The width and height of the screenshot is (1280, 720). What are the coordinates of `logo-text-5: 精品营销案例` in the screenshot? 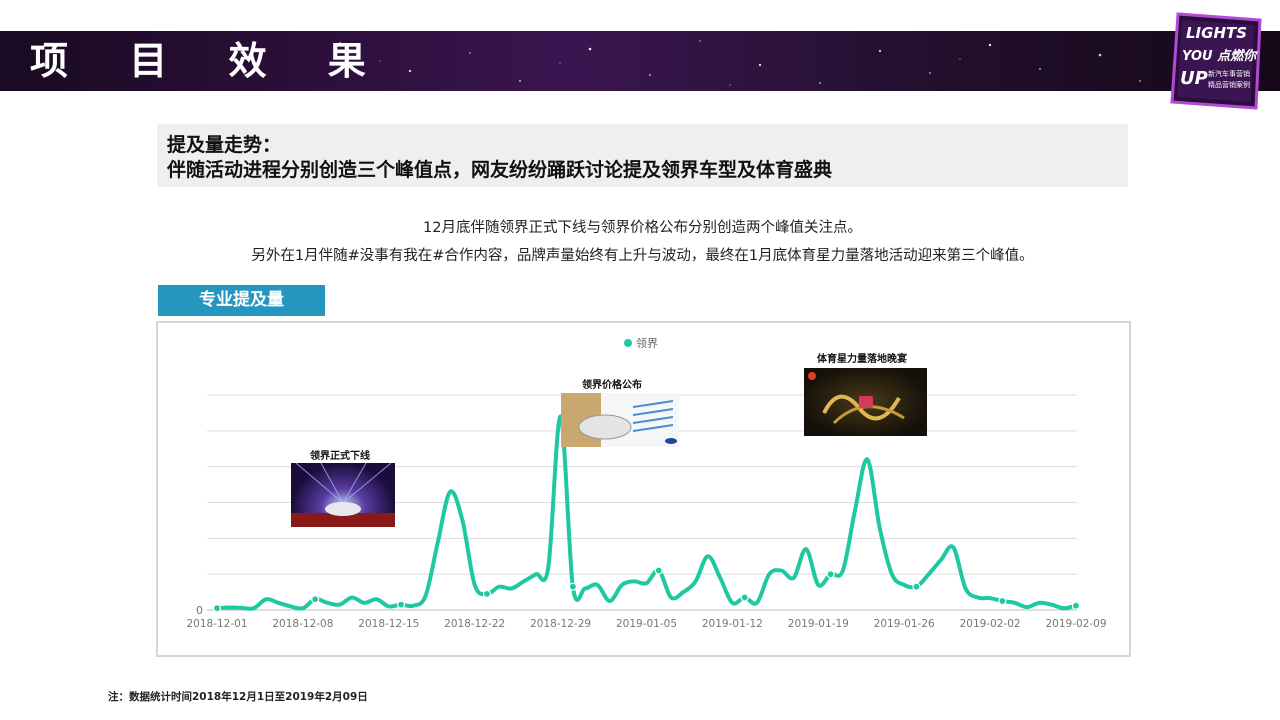 It's located at (1229, 84).